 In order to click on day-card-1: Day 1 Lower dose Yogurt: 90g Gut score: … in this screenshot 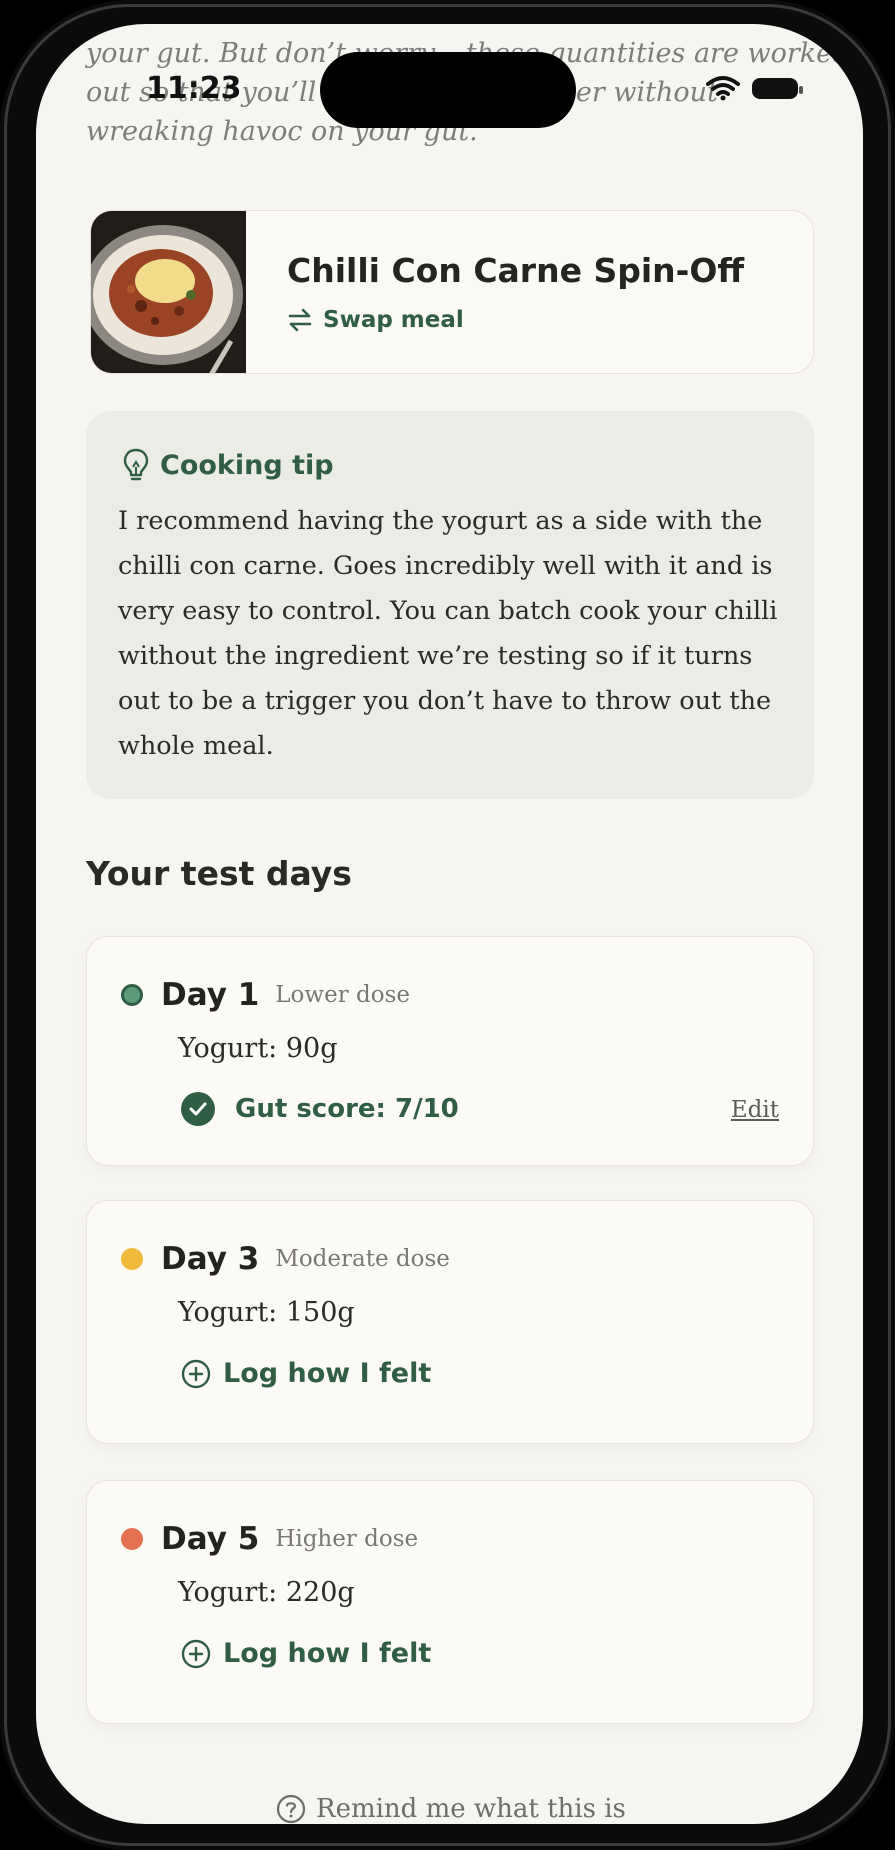, I will do `click(450, 1051)`.